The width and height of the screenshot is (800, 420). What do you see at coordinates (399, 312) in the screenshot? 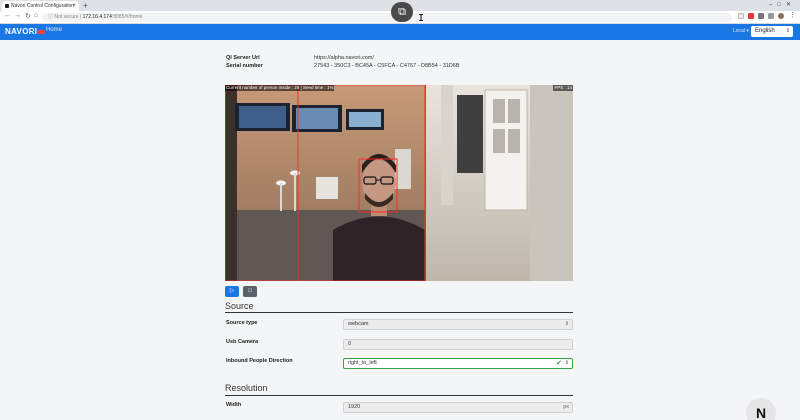
I see `source-divider` at bounding box center [399, 312].